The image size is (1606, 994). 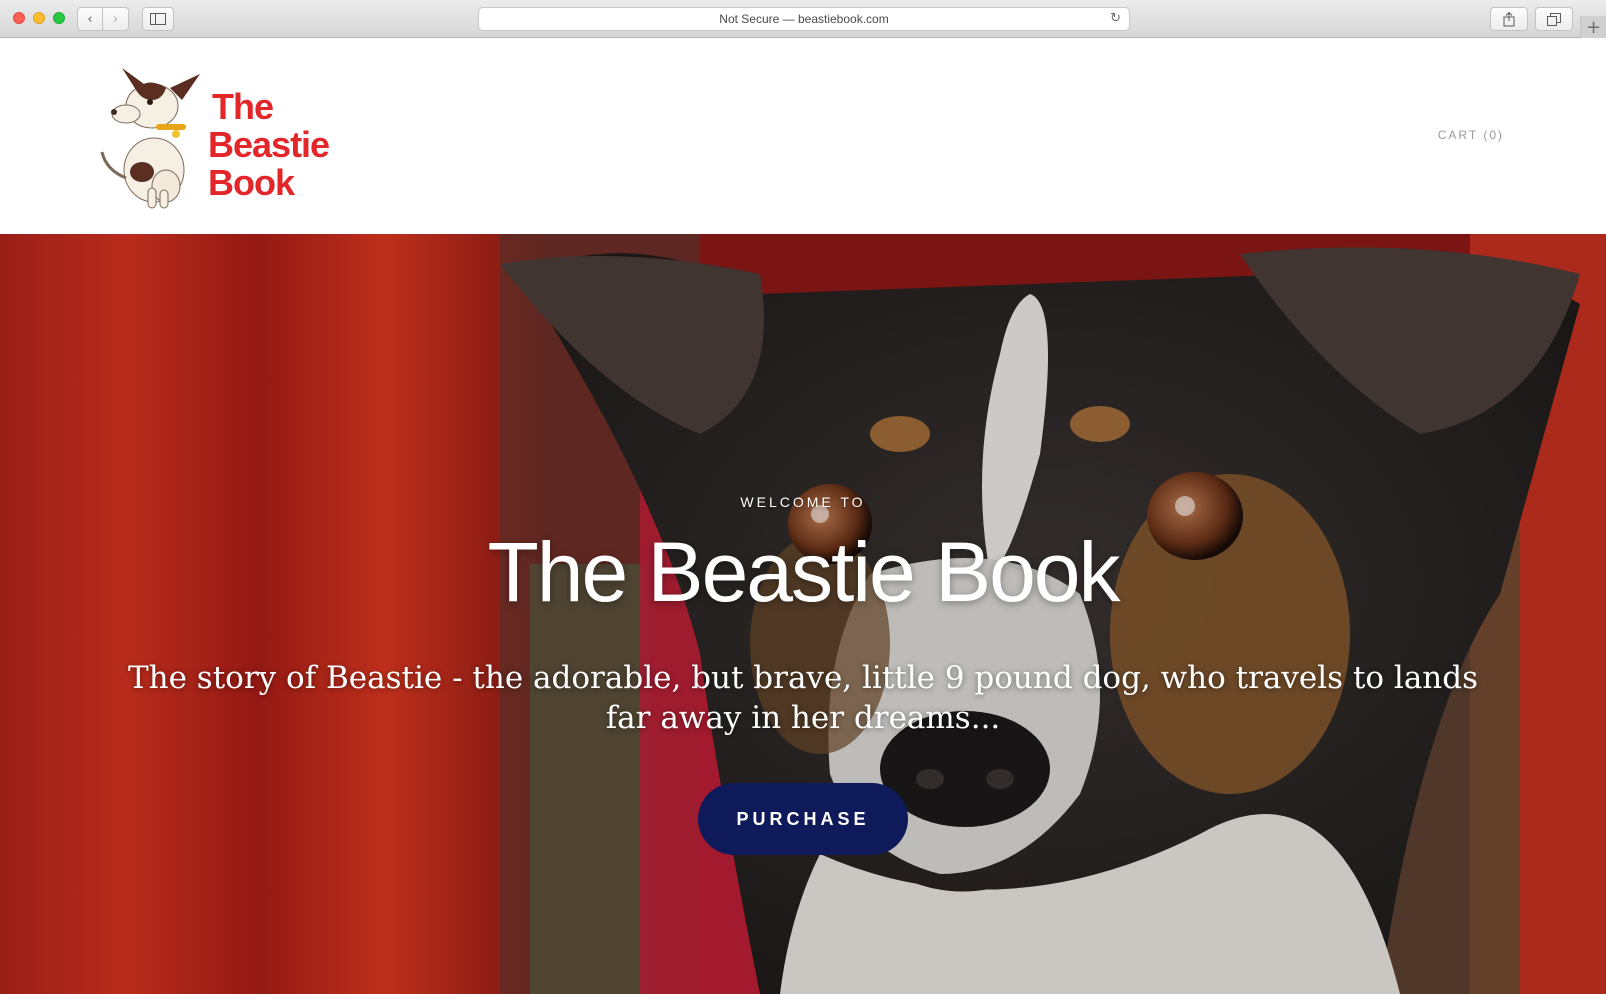 I want to click on plus-icon: +, so click(x=1593, y=27).